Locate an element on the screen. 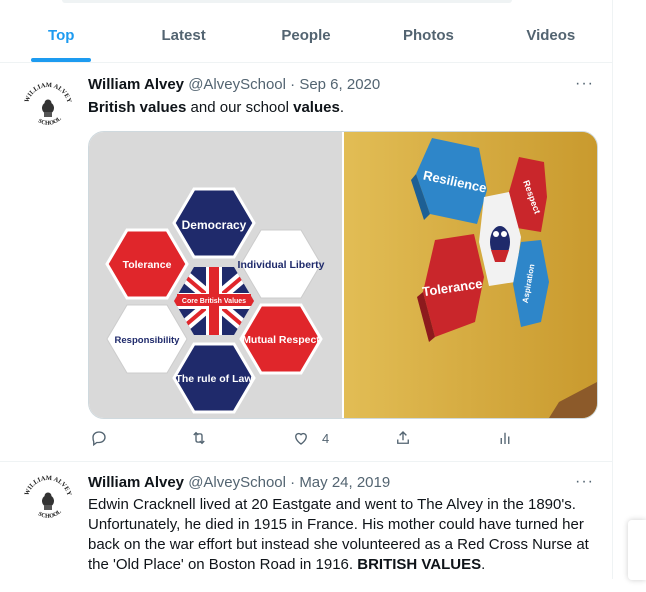 The width and height of the screenshot is (646, 592). svg-text: Responsibility is located at coordinates (148, 340).